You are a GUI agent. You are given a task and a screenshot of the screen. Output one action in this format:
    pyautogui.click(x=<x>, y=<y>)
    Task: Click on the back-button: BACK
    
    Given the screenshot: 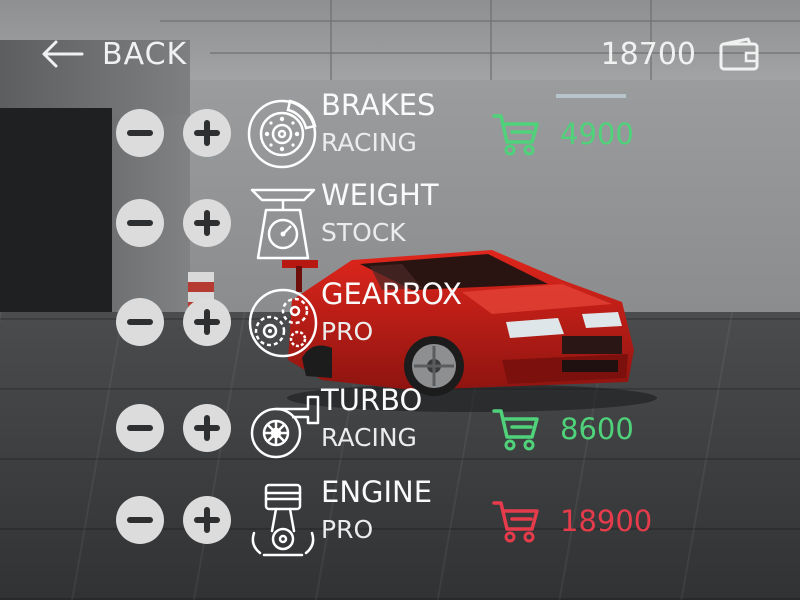 What is the action you would take?
    pyautogui.click(x=113, y=54)
    